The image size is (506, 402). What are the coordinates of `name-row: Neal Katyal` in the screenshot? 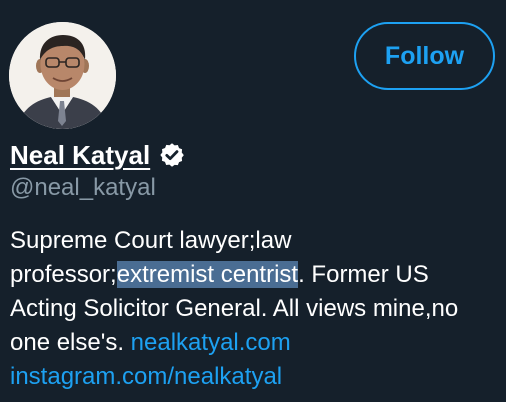 It's located at (97, 155).